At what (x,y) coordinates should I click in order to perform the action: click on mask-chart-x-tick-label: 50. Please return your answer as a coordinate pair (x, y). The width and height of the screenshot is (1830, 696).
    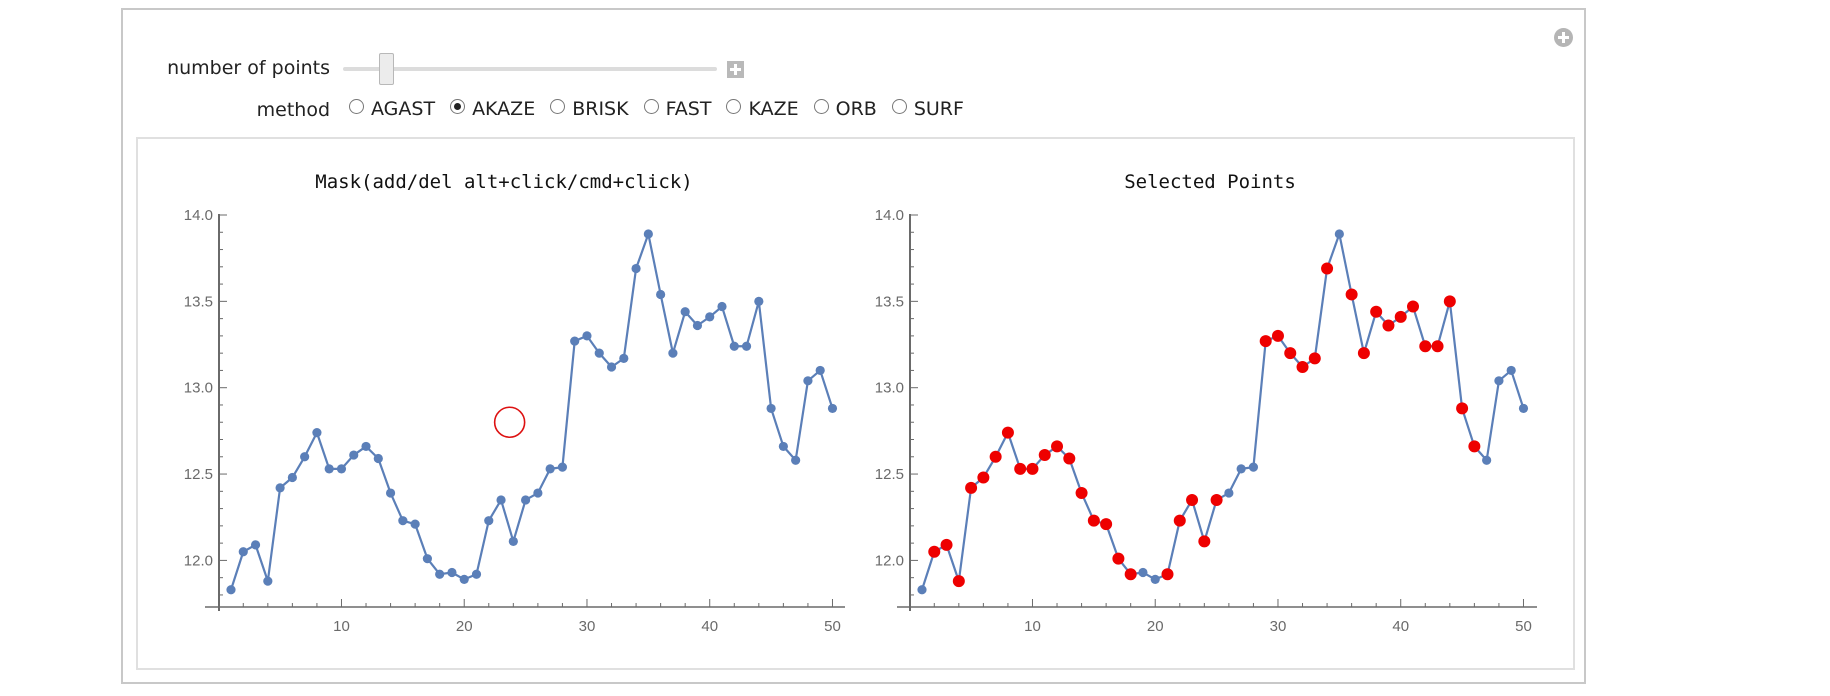
    Looking at the image, I should click on (832, 626).